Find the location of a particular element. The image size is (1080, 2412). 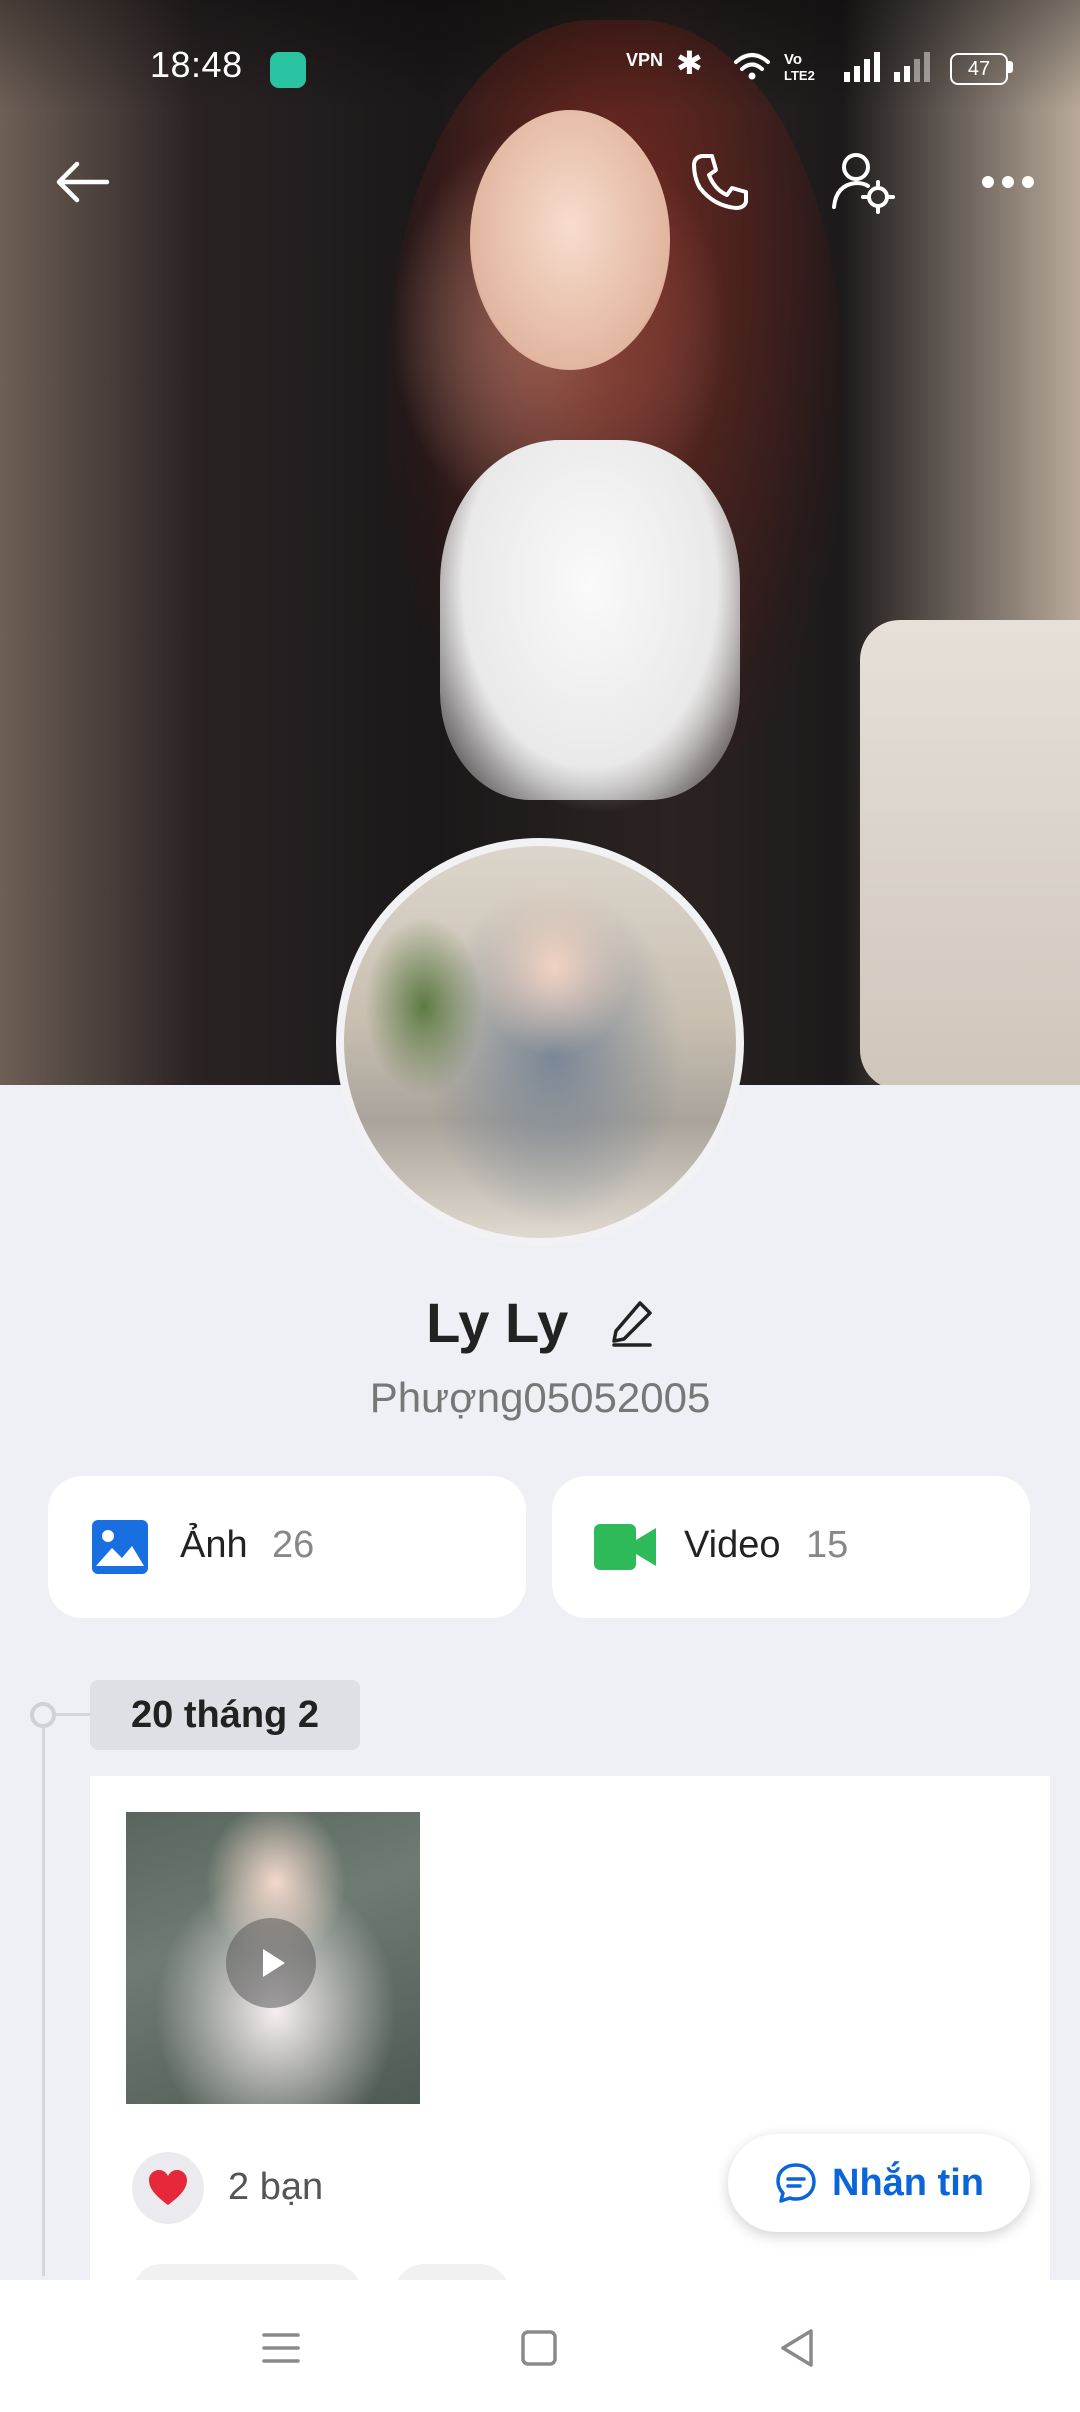

videos-count: 15 is located at coordinates (827, 1545).